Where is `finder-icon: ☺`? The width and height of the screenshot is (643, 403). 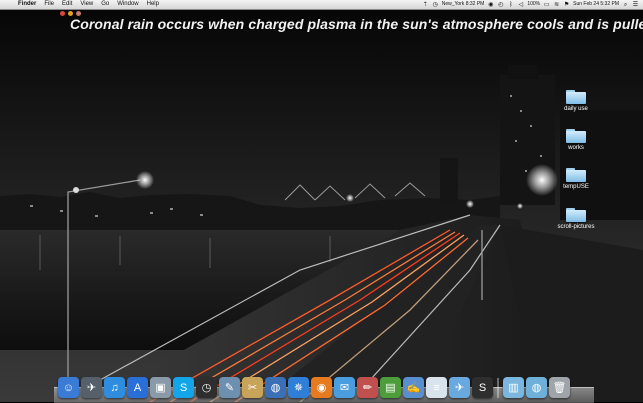 finder-icon: ☺ is located at coordinates (68, 387).